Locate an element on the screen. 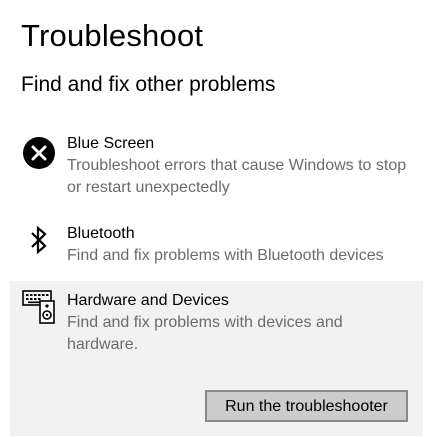  item-name: Bluetooth is located at coordinates (101, 233).